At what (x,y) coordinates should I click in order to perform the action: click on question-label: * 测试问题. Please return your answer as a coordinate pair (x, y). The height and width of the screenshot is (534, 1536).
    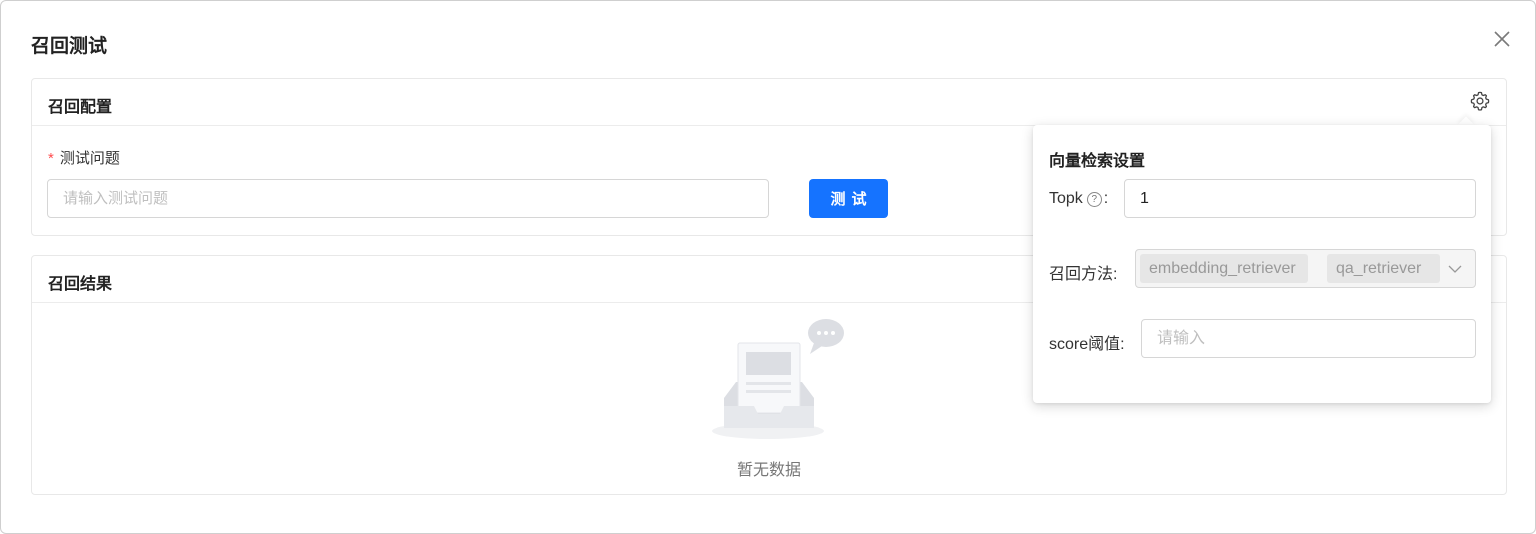
    Looking at the image, I should click on (84, 157).